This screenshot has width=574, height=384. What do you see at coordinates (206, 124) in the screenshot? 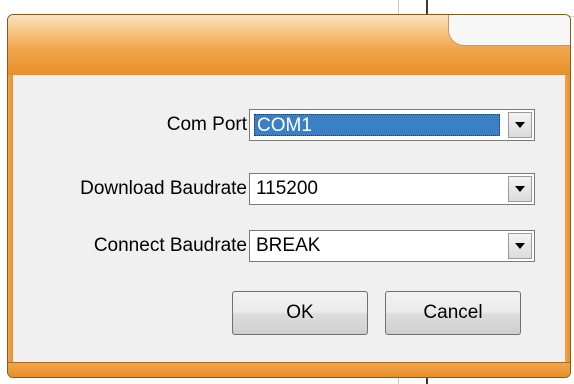
I see `com-port-label: Com Port` at bounding box center [206, 124].